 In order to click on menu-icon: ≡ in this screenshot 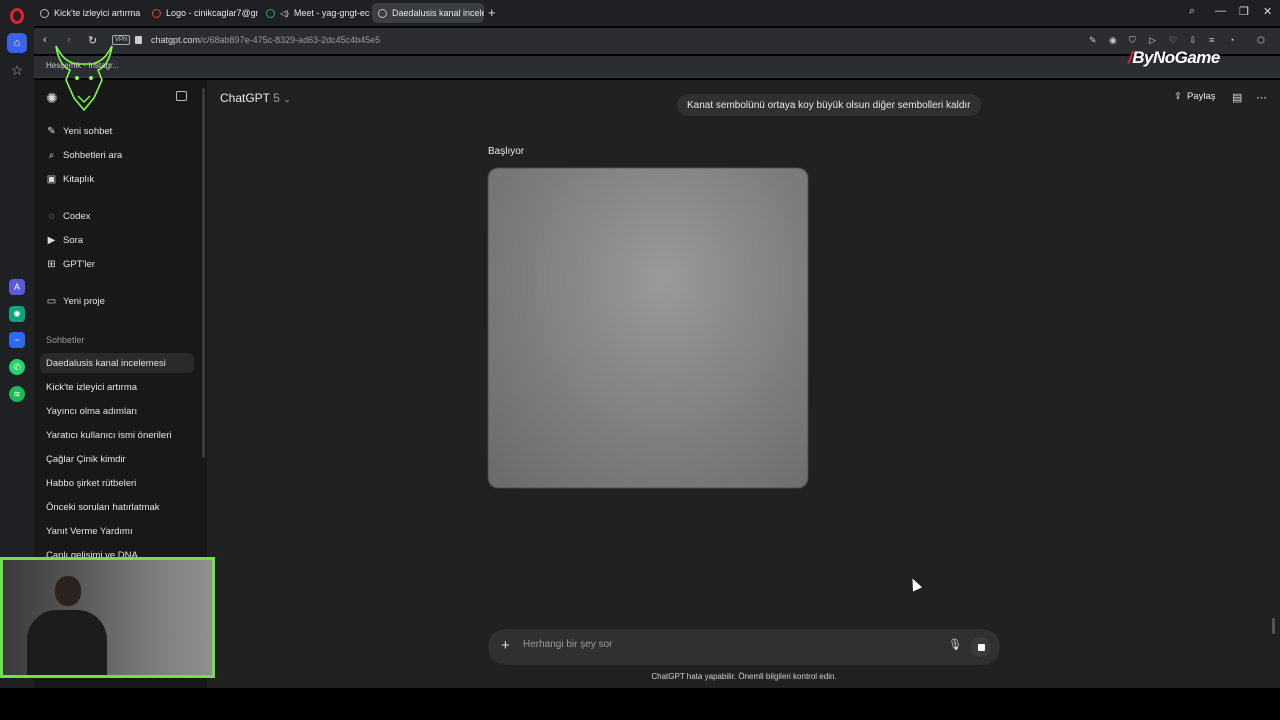, I will do `click(1211, 40)`.